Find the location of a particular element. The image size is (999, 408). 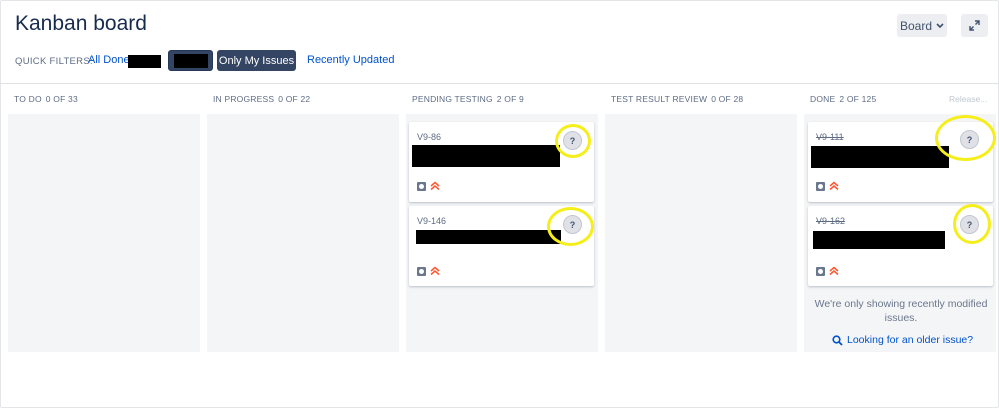

column-header-in-progress: IN PROGRESS 0 OF 22 is located at coordinates (261, 99).